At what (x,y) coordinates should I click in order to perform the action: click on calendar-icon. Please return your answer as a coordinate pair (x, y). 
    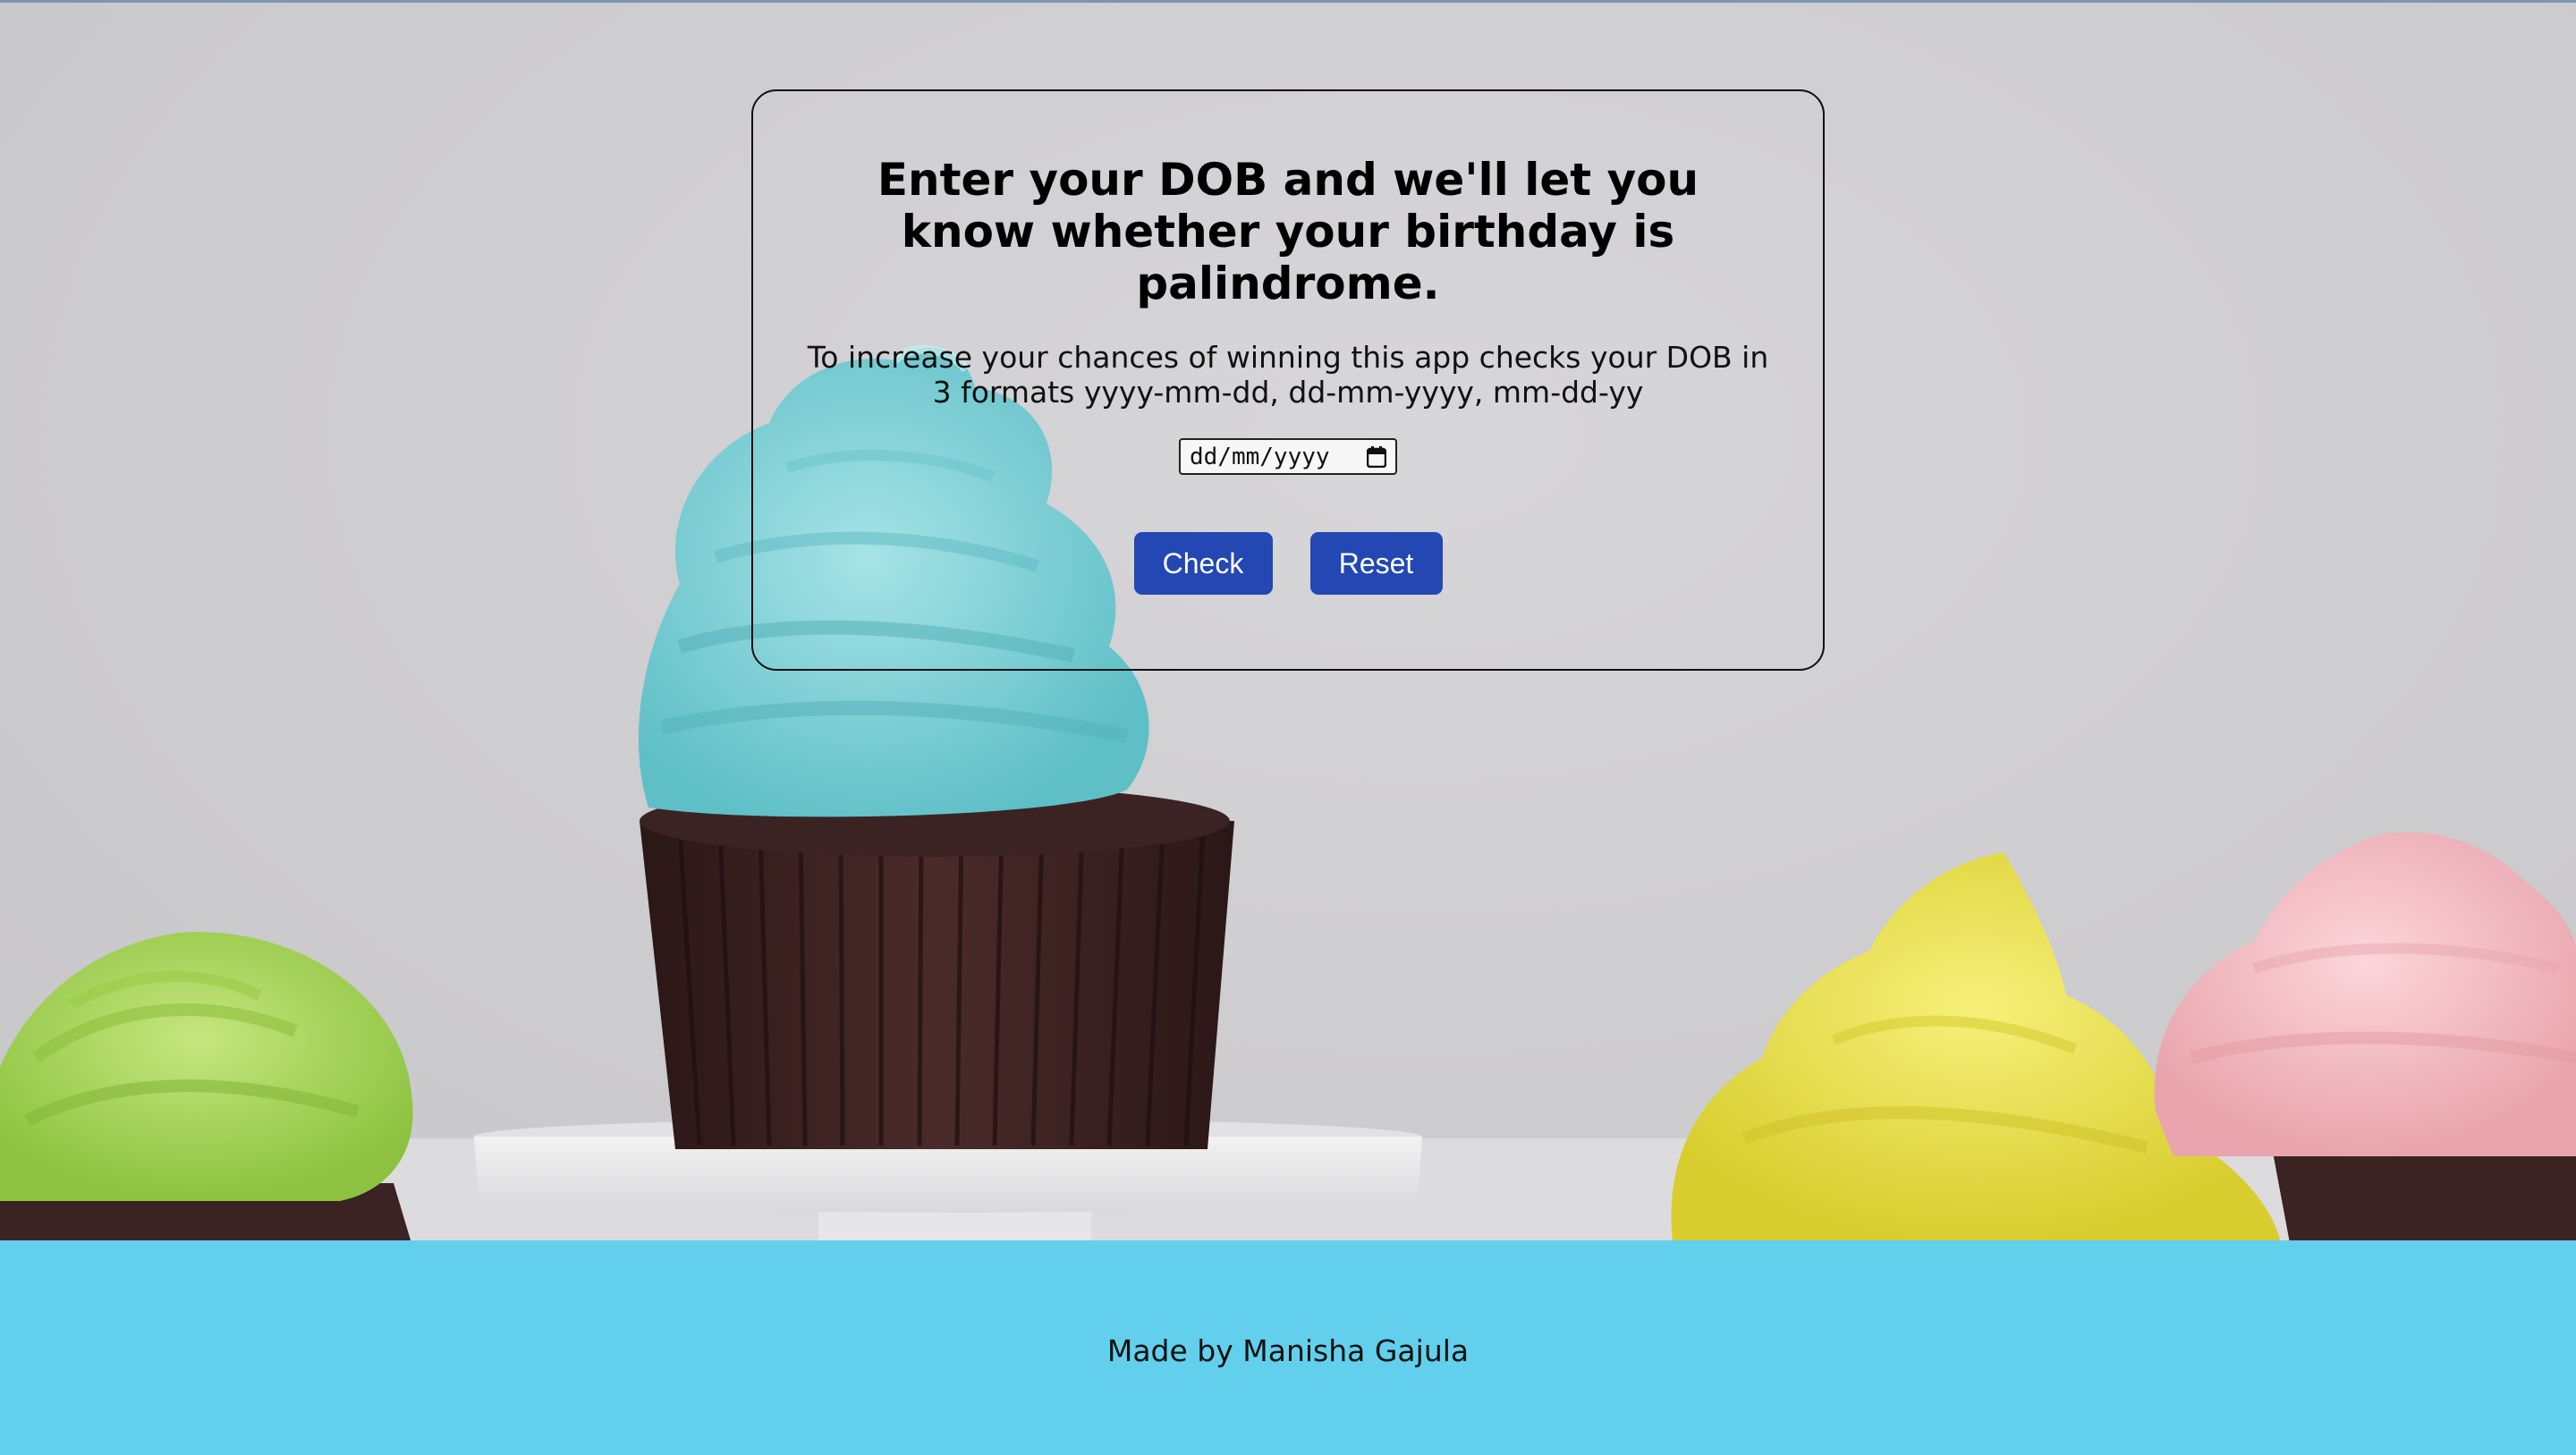
    Looking at the image, I should click on (1376, 457).